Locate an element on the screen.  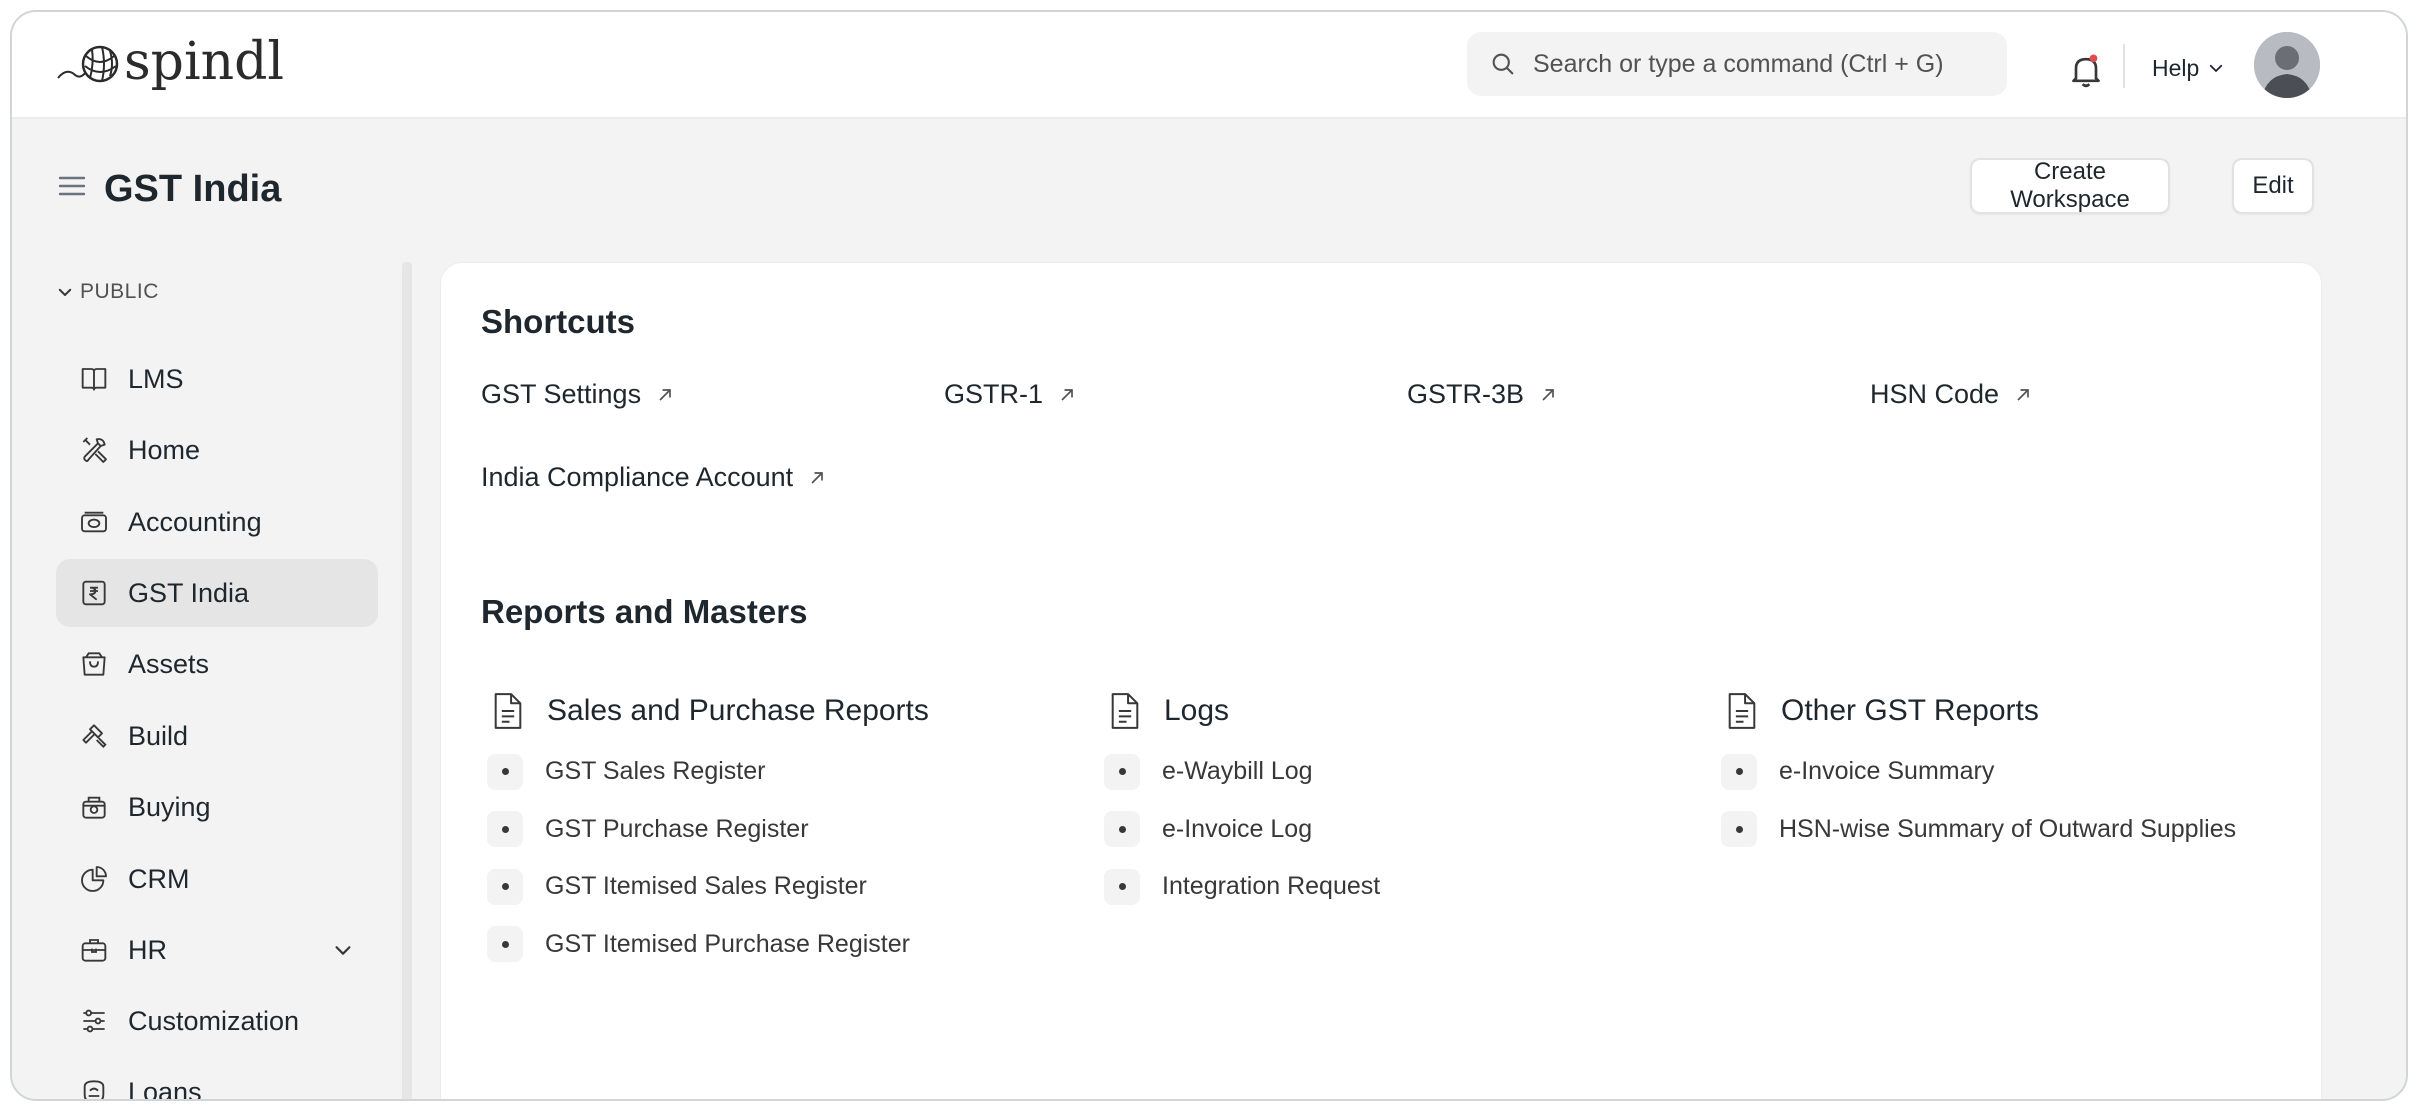
book-icon is located at coordinates (94, 379).